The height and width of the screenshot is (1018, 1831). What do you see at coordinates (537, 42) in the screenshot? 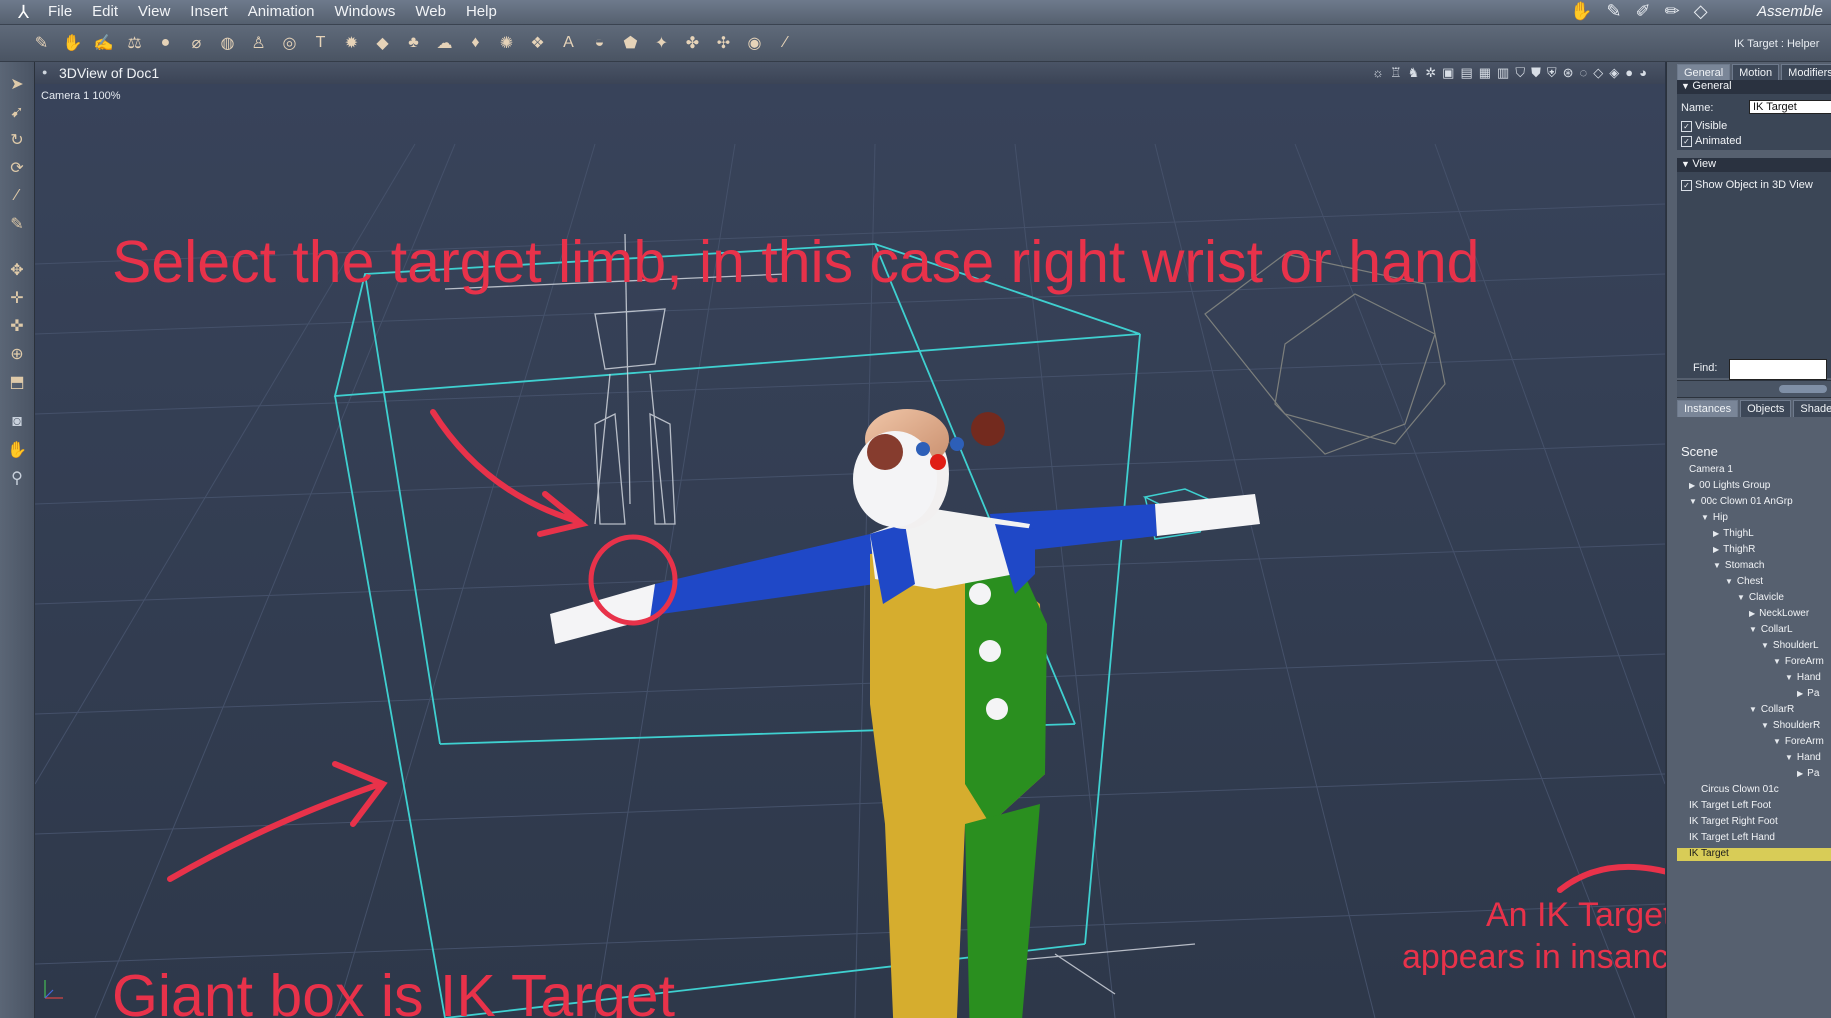
I see `surface-icon: ❖` at bounding box center [537, 42].